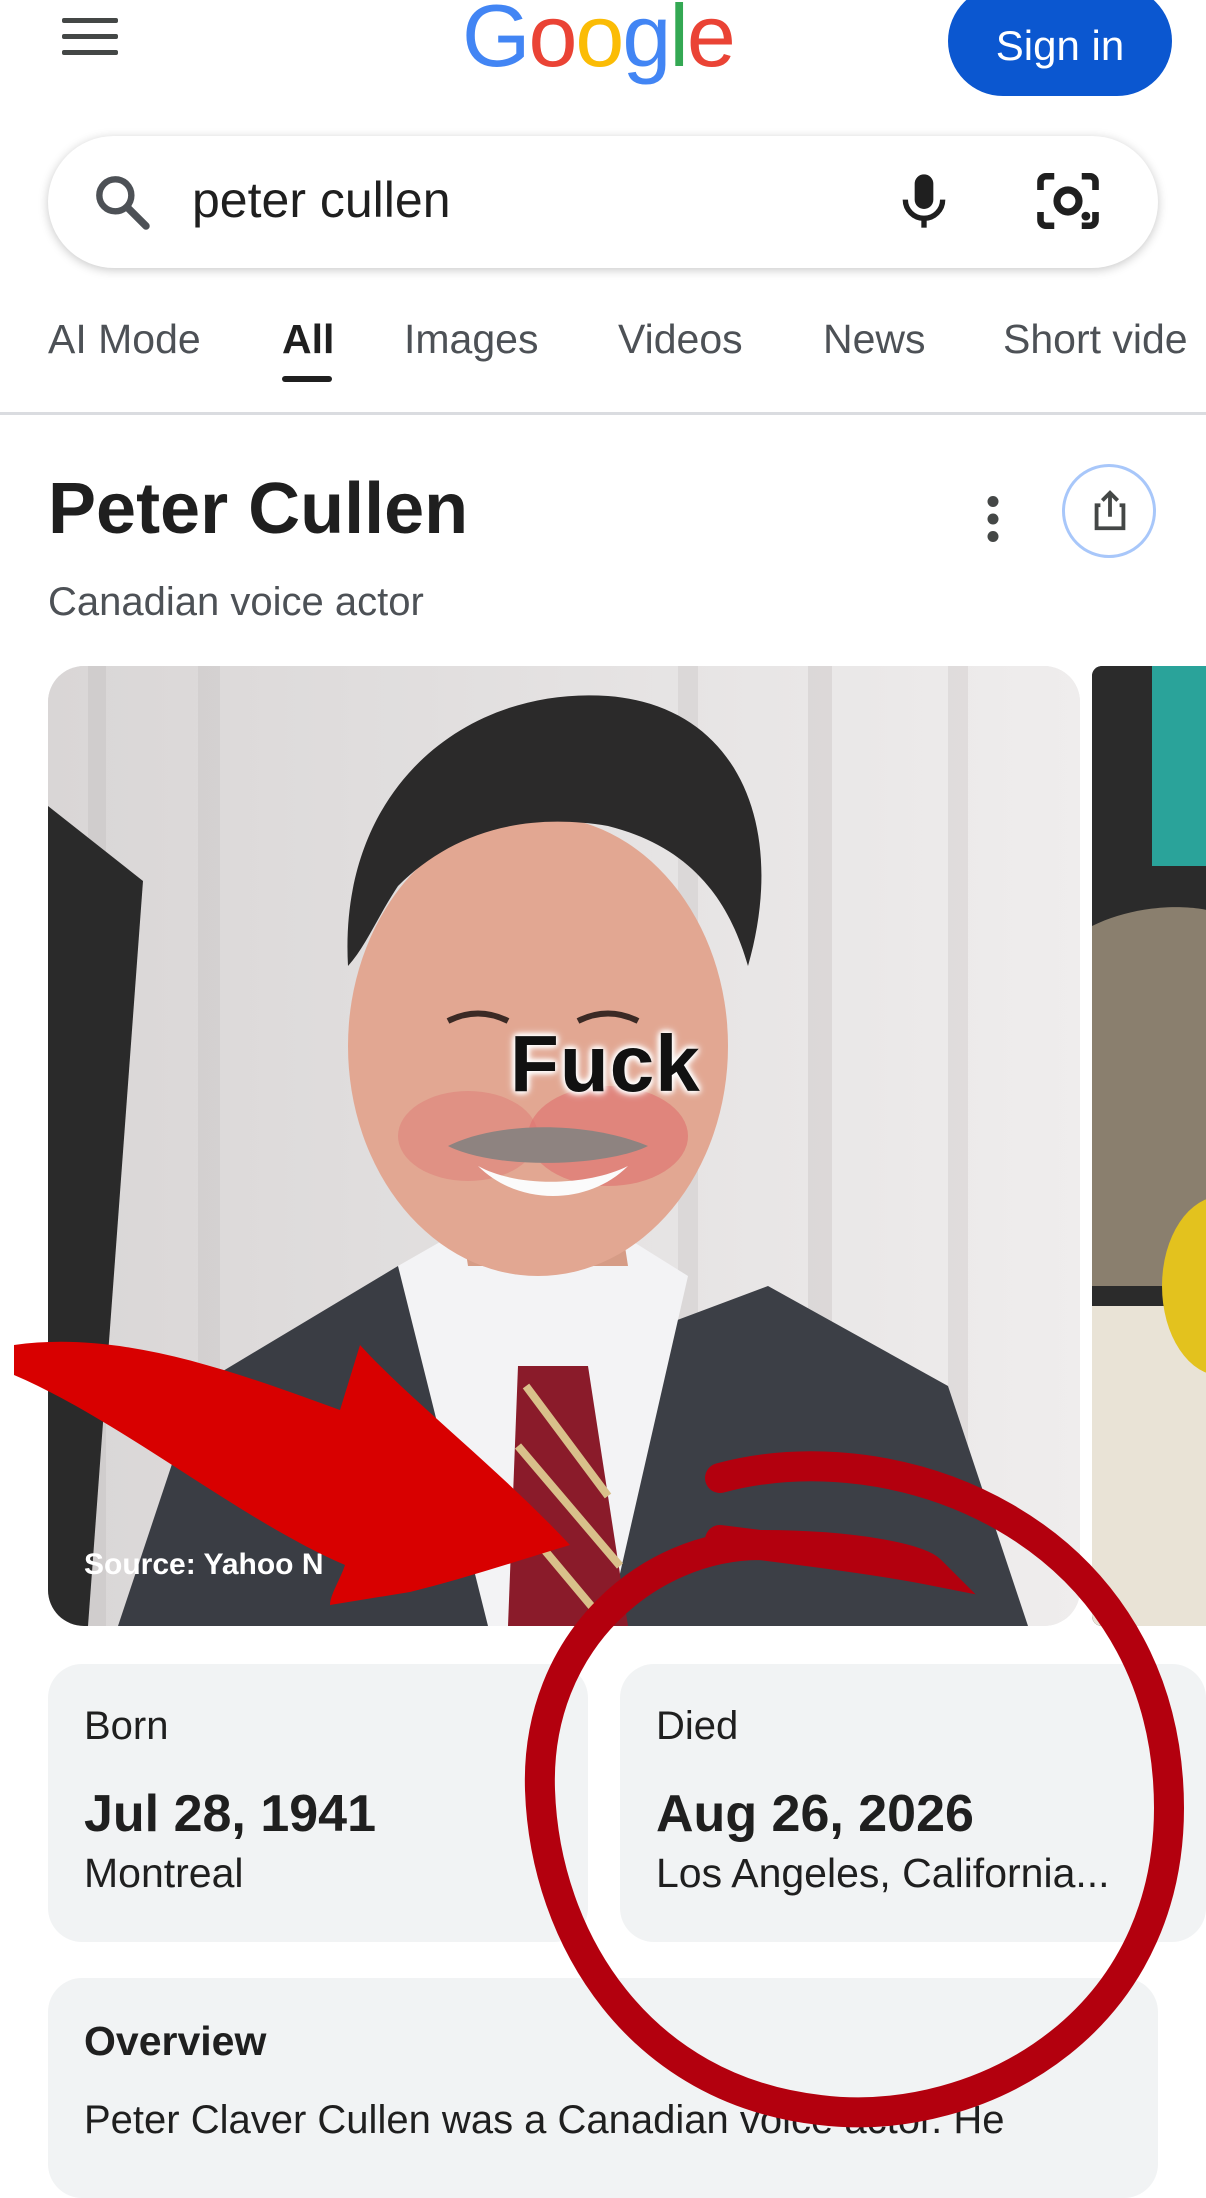 The height and width of the screenshot is (2198, 1206). What do you see at coordinates (605, 1063) in the screenshot?
I see `overlay-caption: Fuck` at bounding box center [605, 1063].